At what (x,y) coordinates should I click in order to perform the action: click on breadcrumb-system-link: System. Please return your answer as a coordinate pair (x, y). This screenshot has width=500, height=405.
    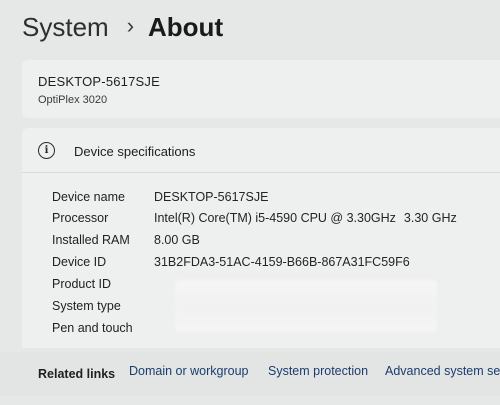
    Looking at the image, I should click on (65, 27).